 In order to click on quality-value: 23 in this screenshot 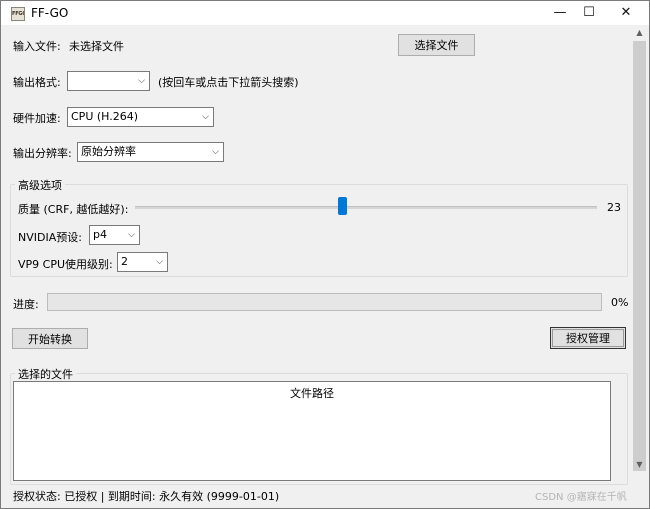, I will do `click(614, 207)`.